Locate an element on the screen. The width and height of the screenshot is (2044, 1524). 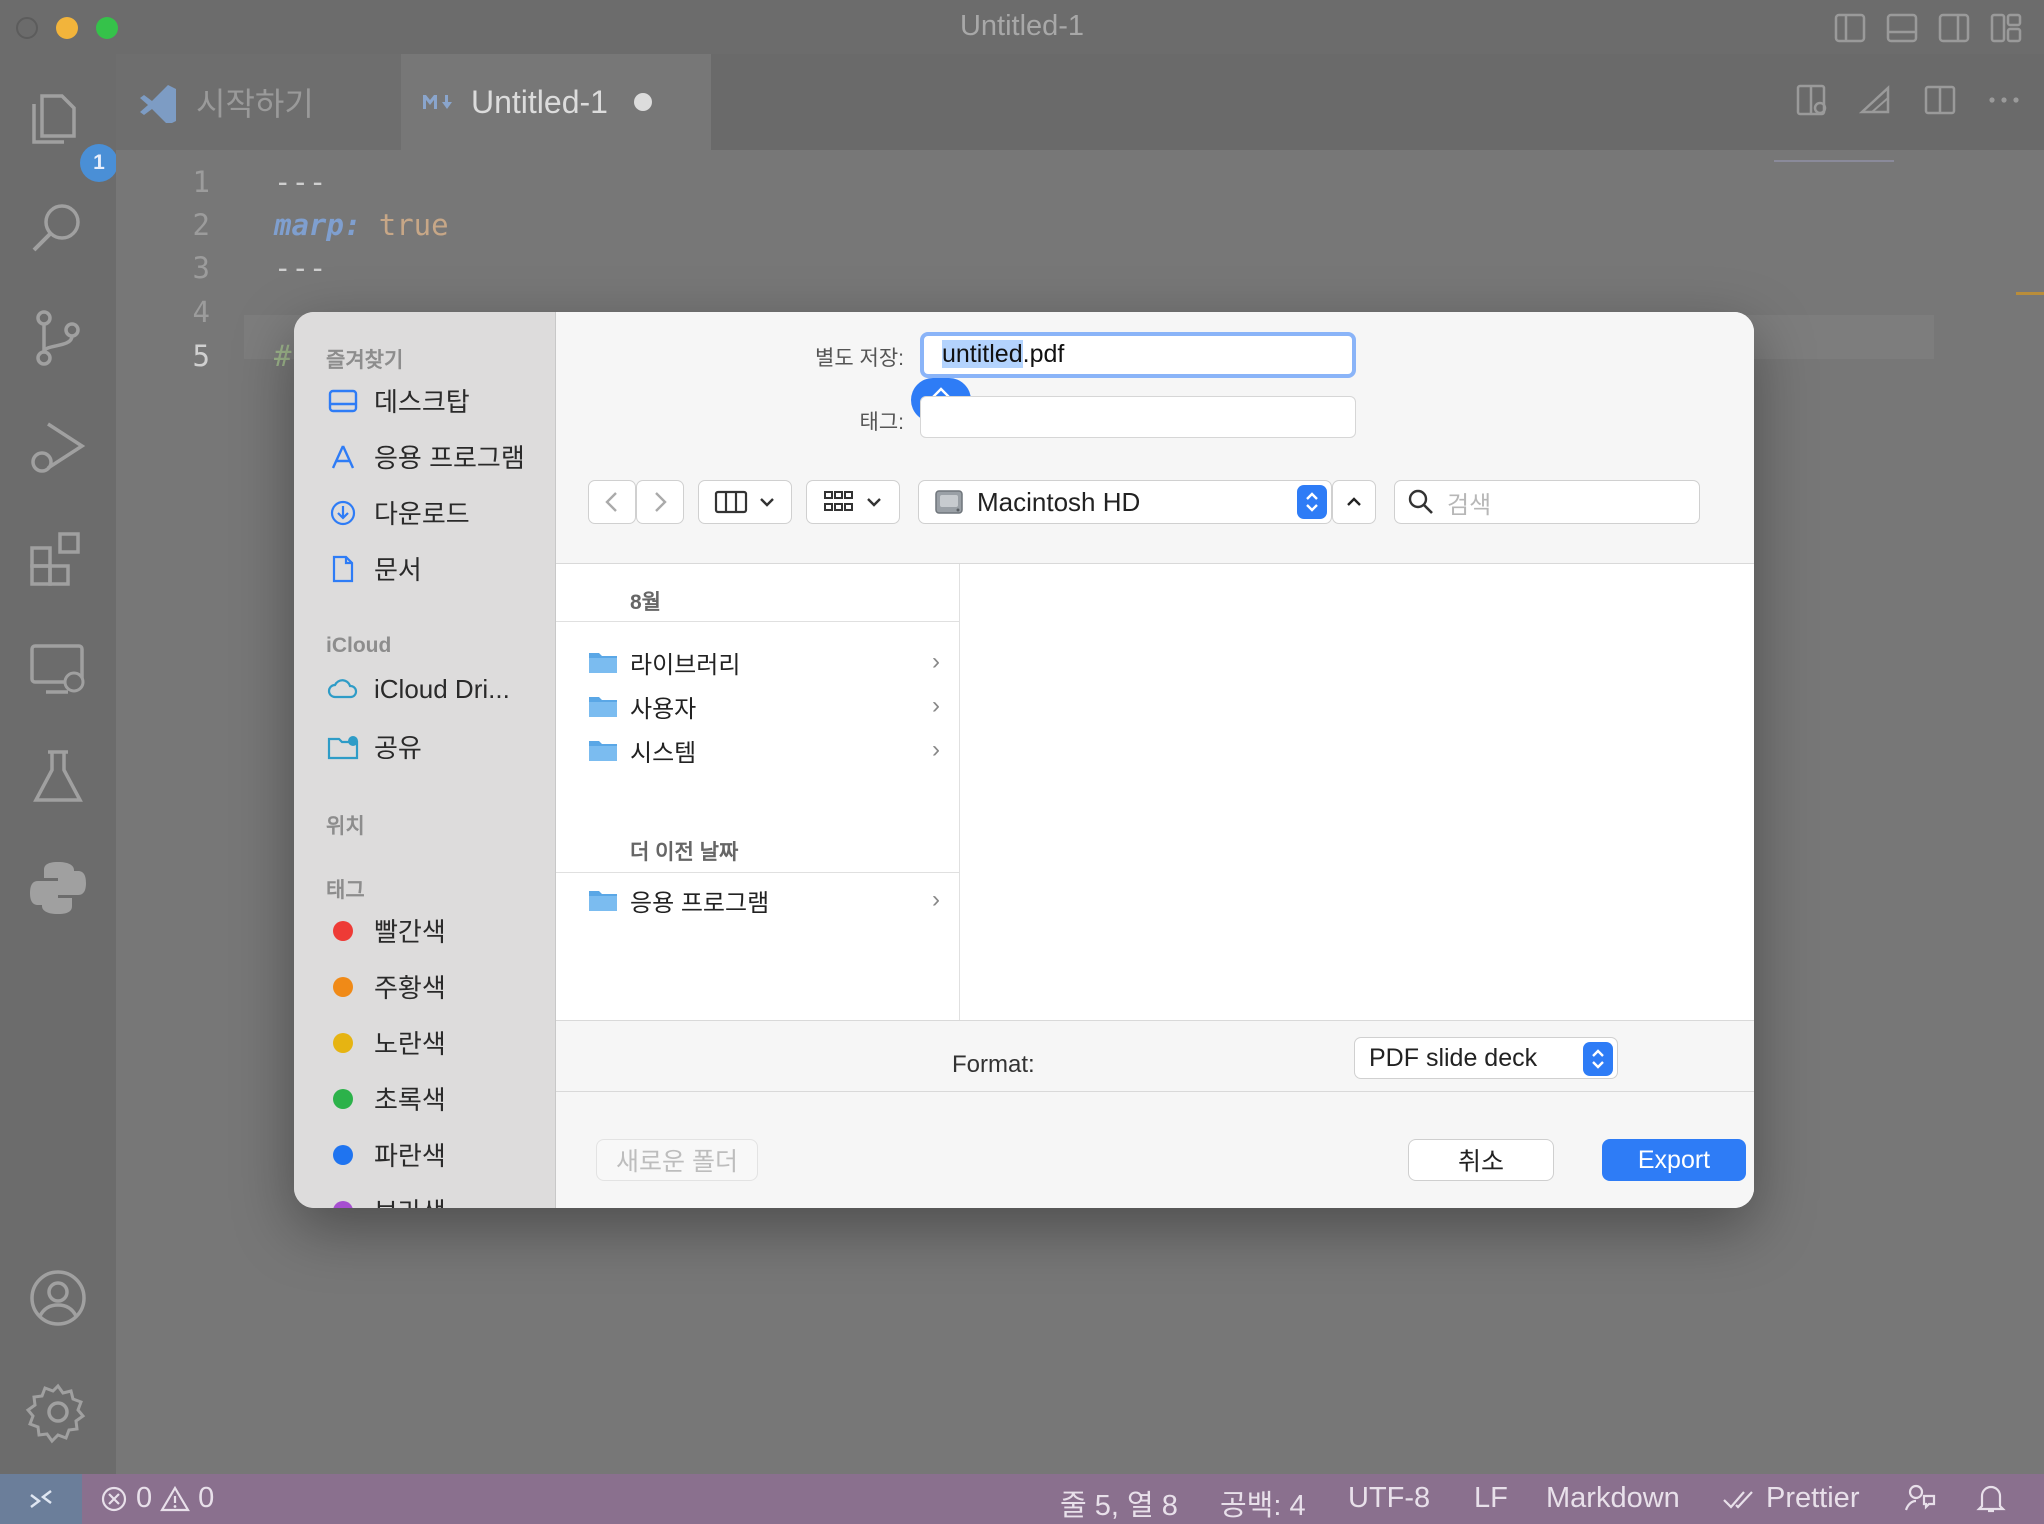
format-dropdown: PDF slide deck is located at coordinates (1486, 1058).